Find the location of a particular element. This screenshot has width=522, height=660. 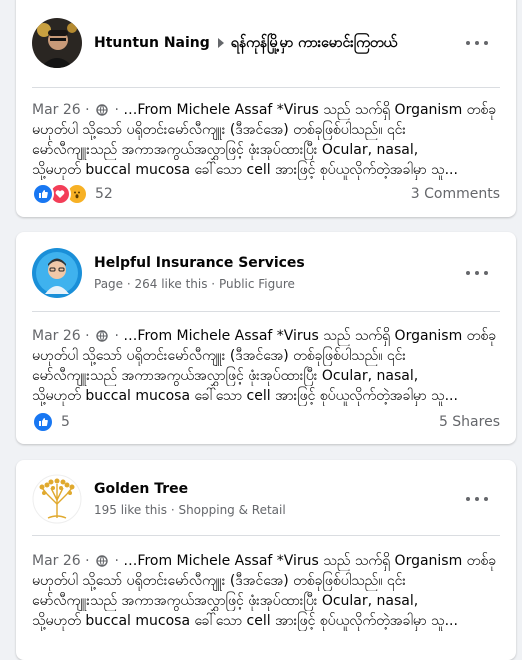

reaction-count: 5 is located at coordinates (65, 422).